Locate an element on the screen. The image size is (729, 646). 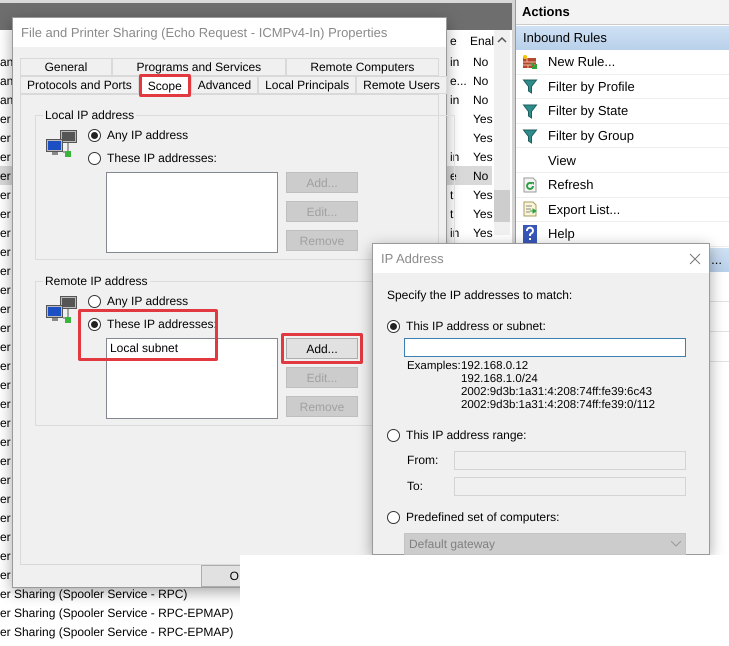
radio-option: This IP address range: is located at coordinates (457, 435).